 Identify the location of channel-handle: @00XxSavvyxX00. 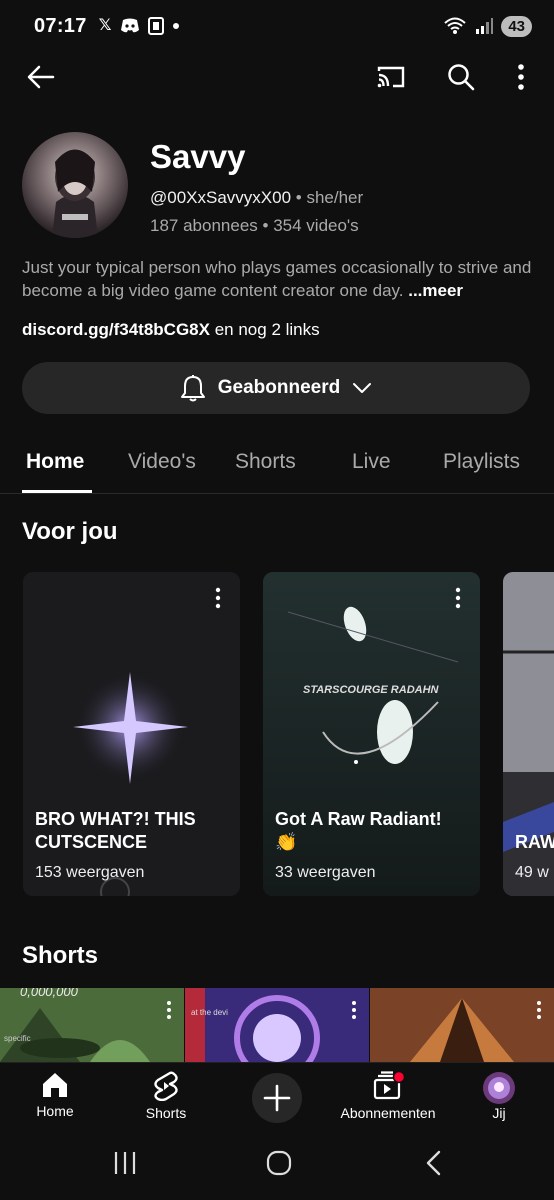
(221, 197).